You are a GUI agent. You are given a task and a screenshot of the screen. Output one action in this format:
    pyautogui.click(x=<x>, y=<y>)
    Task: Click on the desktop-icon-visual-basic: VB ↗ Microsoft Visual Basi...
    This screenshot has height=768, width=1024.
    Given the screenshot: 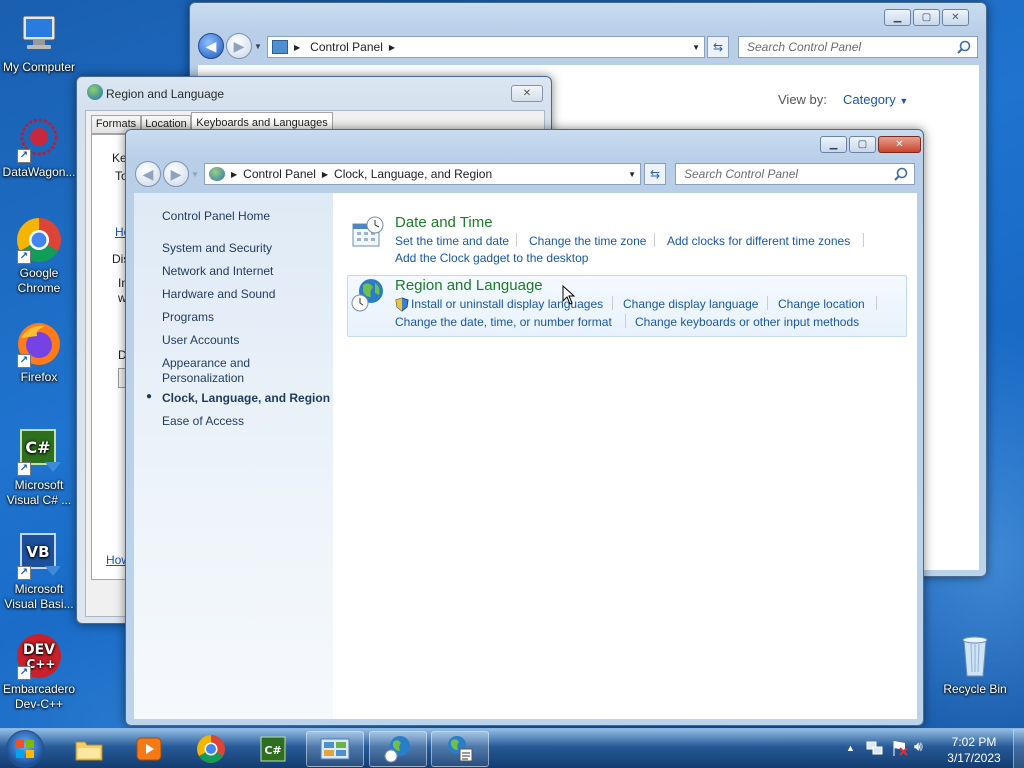 What is the action you would take?
    pyautogui.click(x=39, y=572)
    